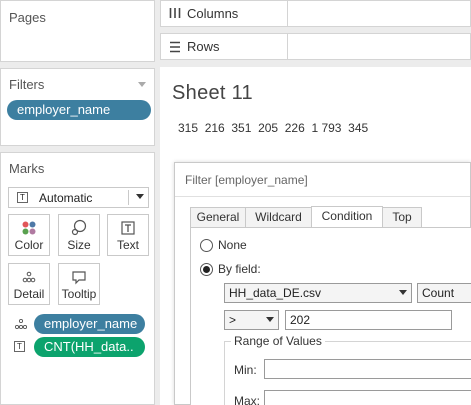 The height and width of the screenshot is (405, 471). Describe the element at coordinates (175, 48) in the screenshot. I see `rows-icon` at that location.